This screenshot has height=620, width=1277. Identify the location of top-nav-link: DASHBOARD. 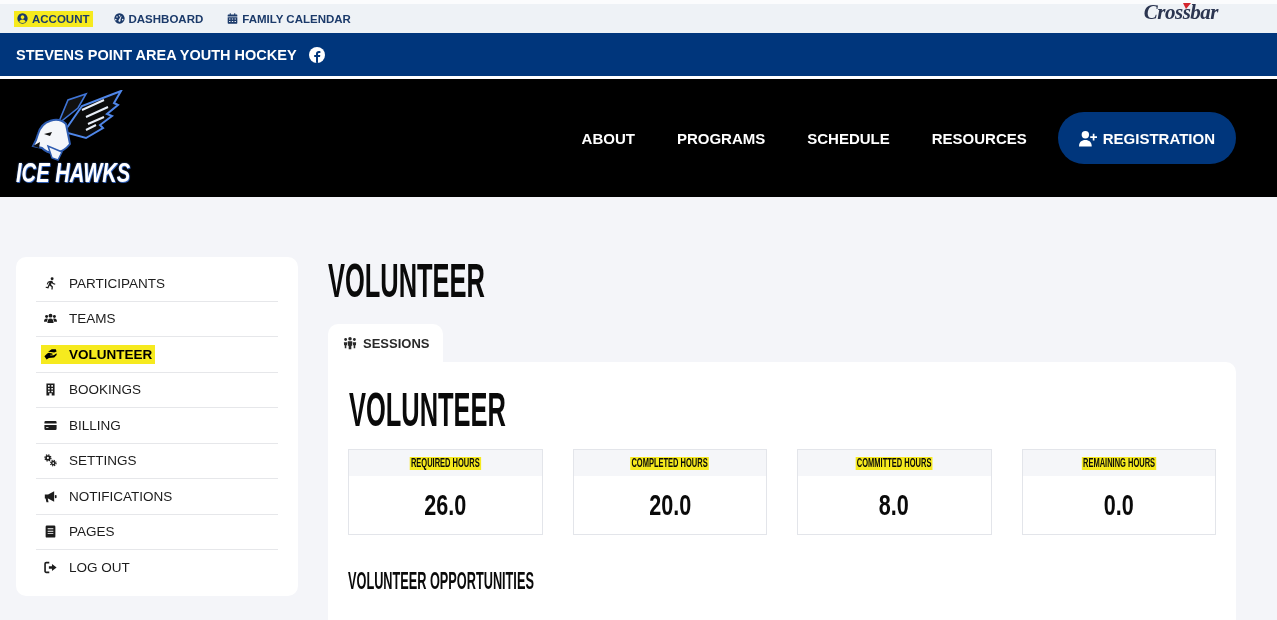
(158, 18).